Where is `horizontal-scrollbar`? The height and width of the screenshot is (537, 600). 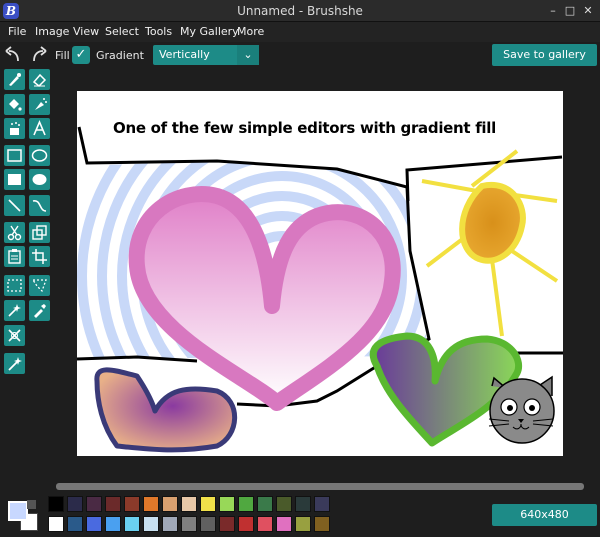 horizontal-scrollbar is located at coordinates (320, 486).